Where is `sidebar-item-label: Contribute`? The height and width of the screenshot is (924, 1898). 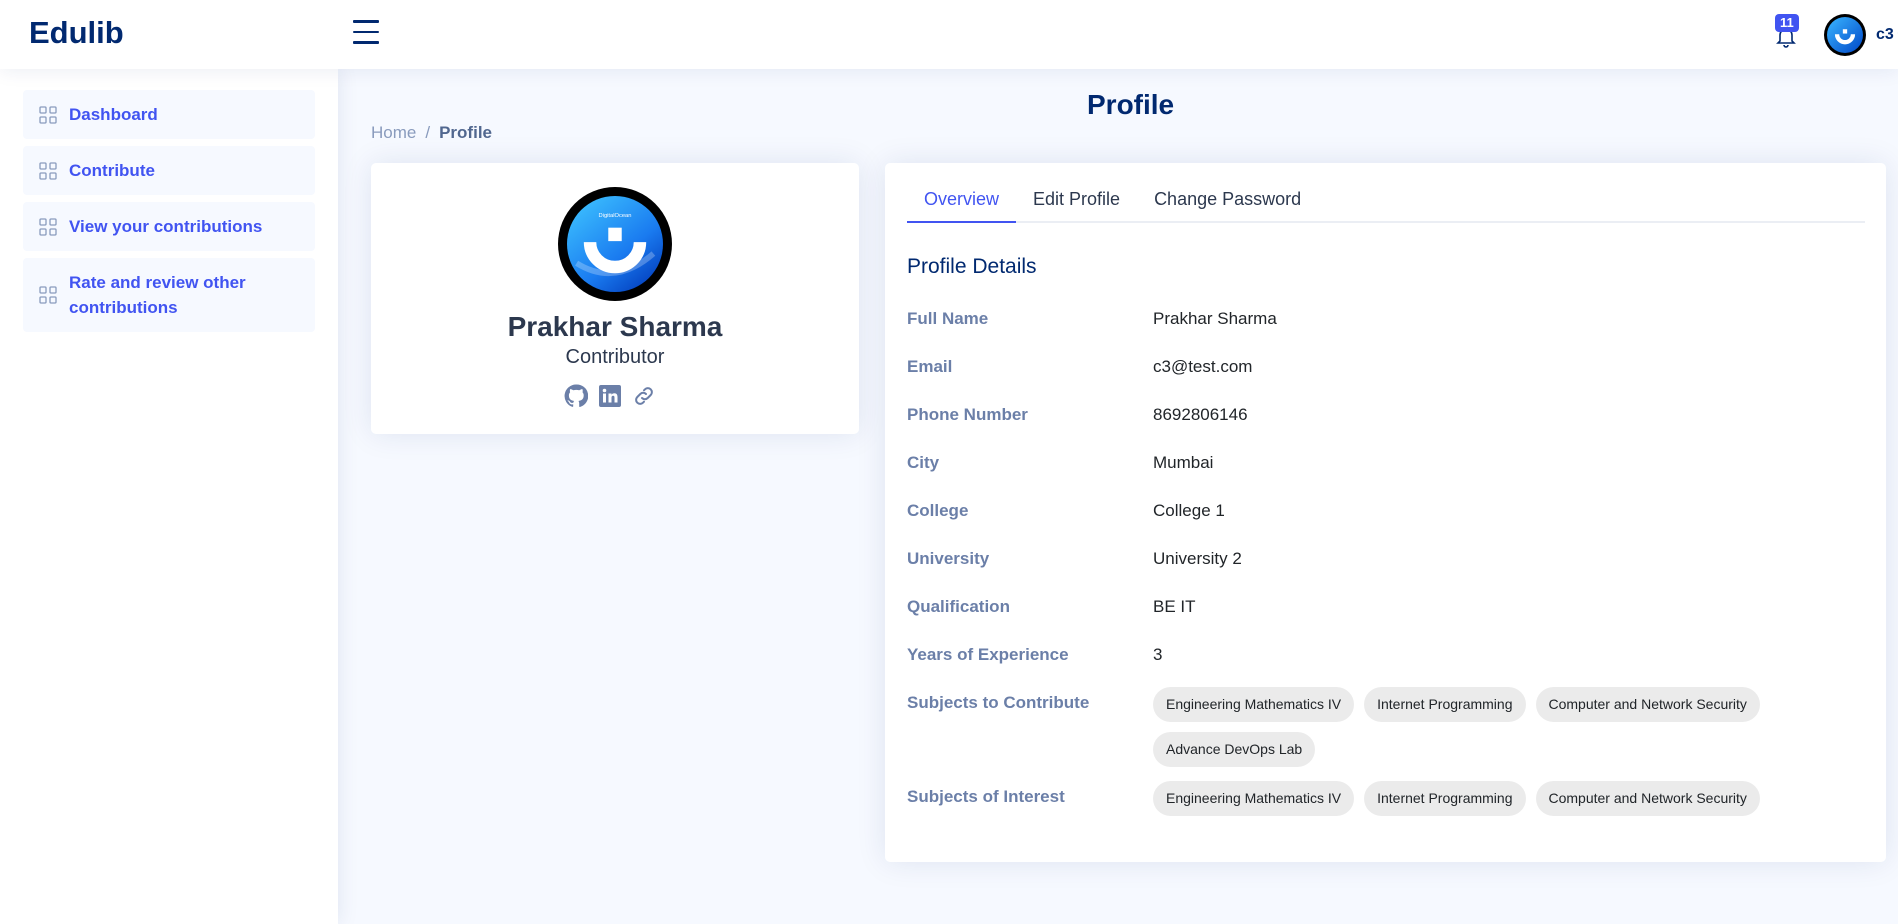
sidebar-item-label: Contribute is located at coordinates (112, 170).